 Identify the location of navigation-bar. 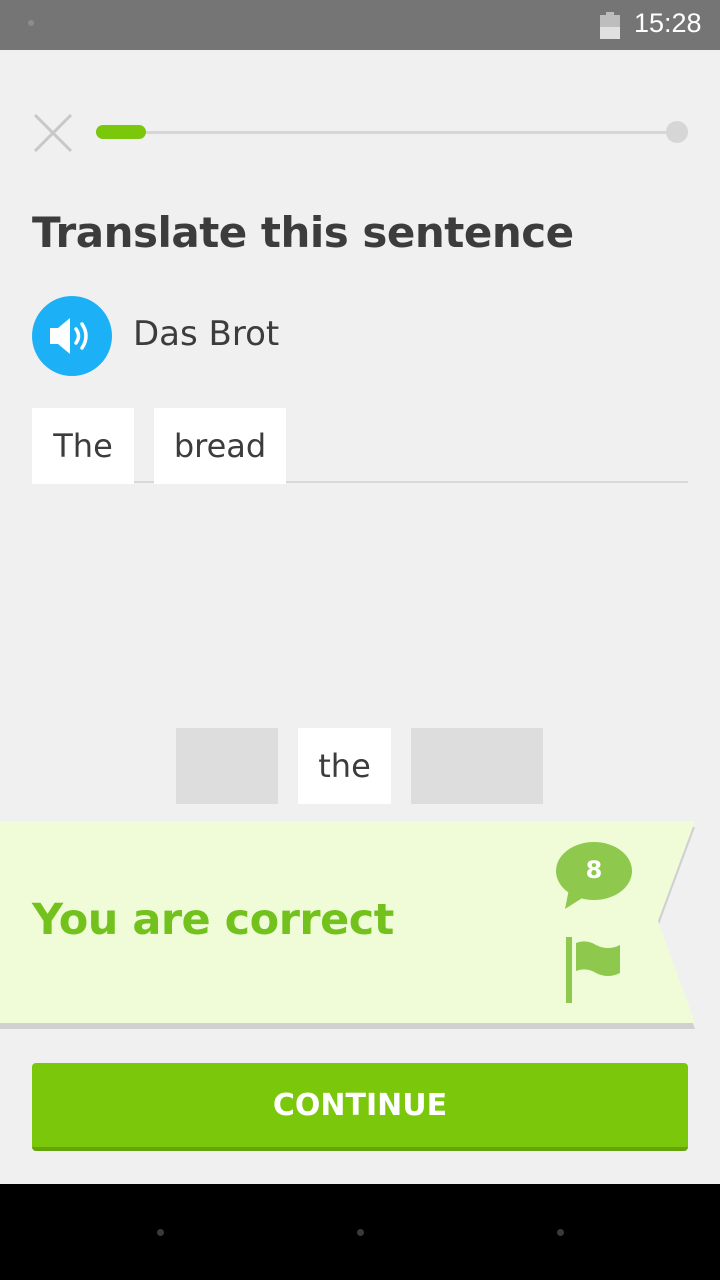
(360, 1232).